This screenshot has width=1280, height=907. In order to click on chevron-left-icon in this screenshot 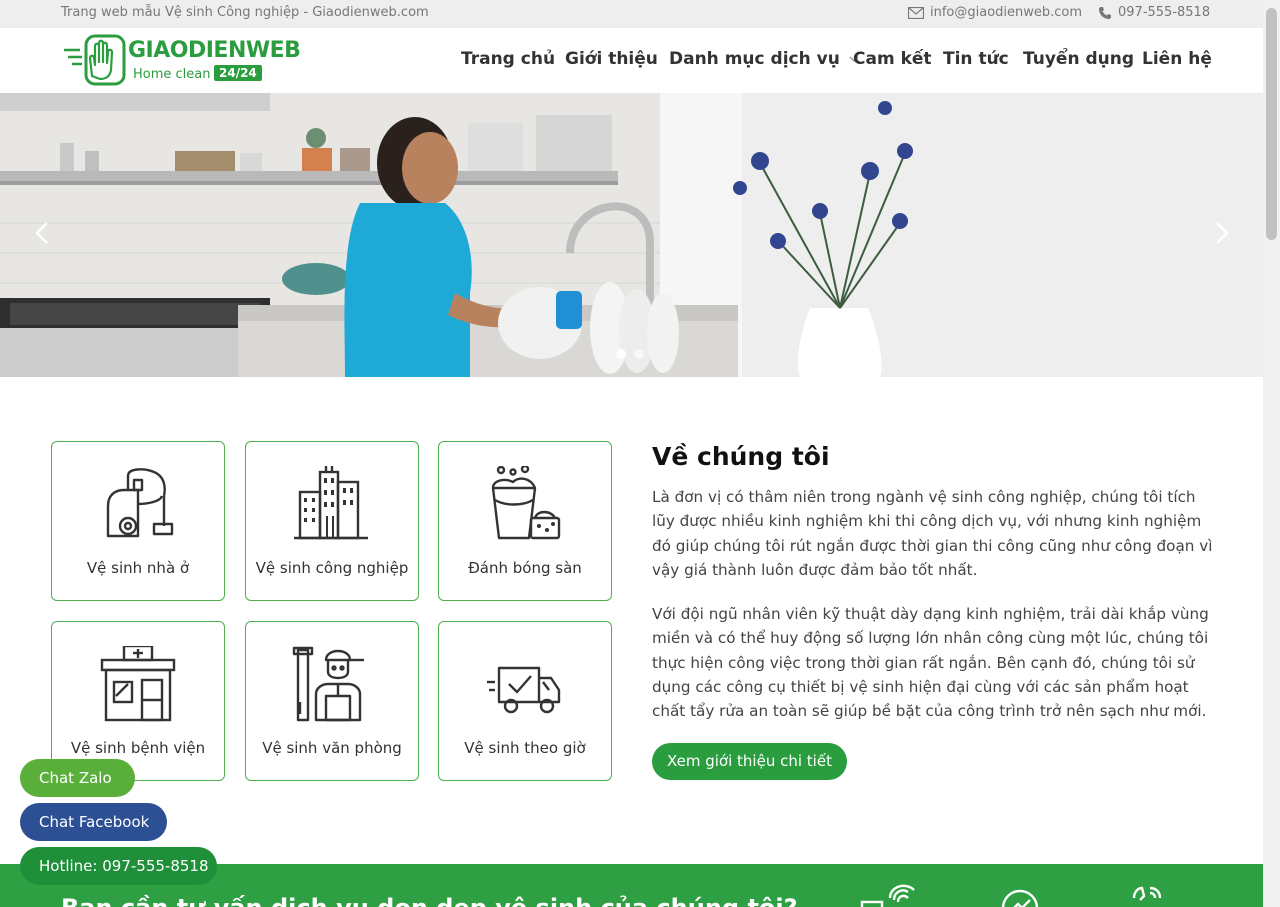, I will do `click(41, 233)`.